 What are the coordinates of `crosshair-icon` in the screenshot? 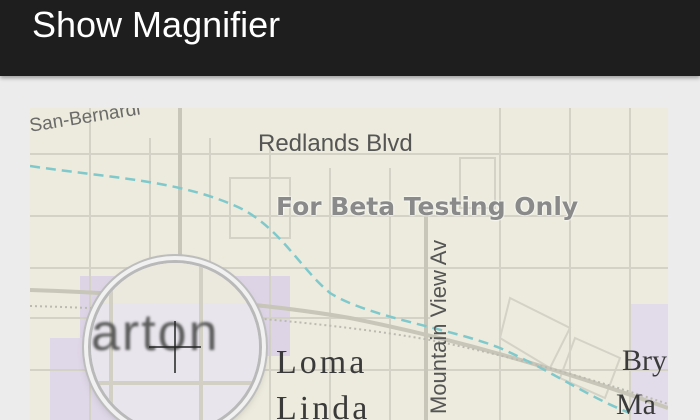 It's located at (175, 347).